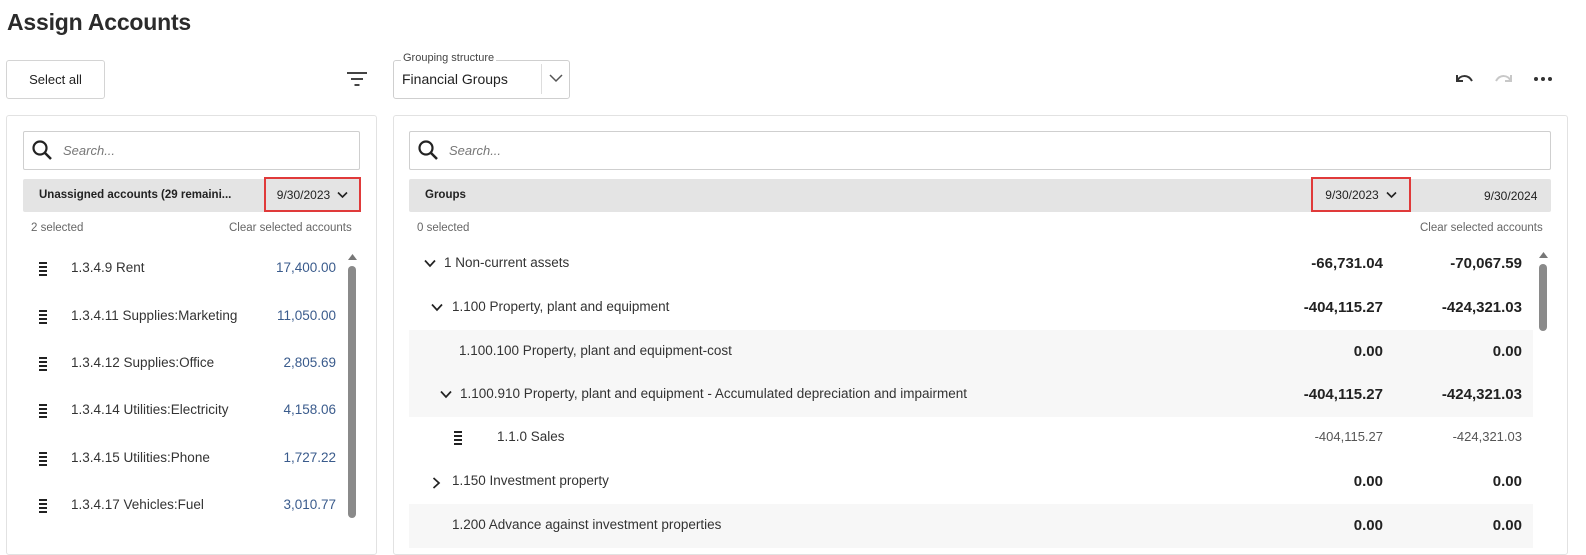  What do you see at coordinates (1543, 297) in the screenshot?
I see `right-scrollbar-thumb` at bounding box center [1543, 297].